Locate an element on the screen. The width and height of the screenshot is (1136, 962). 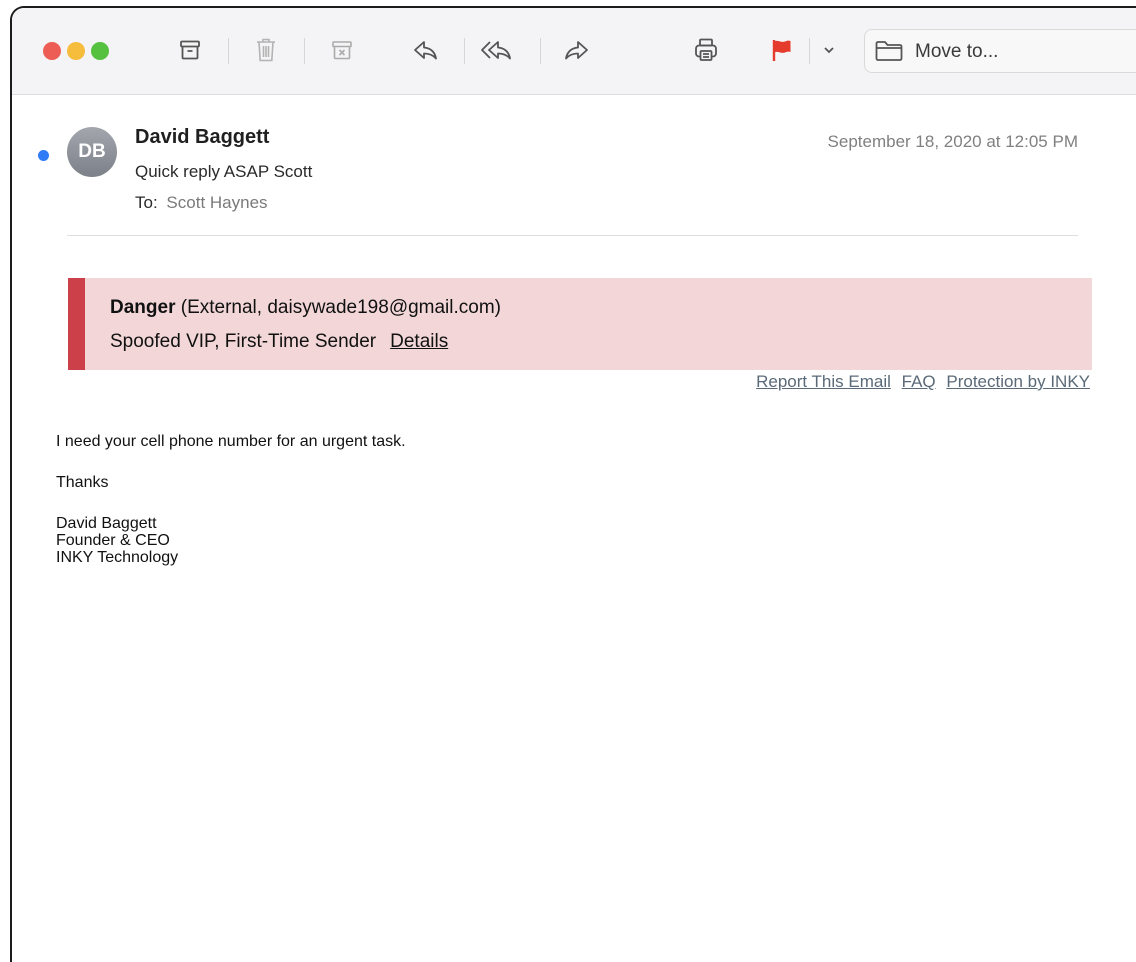
flag-button is located at coordinates (782, 50).